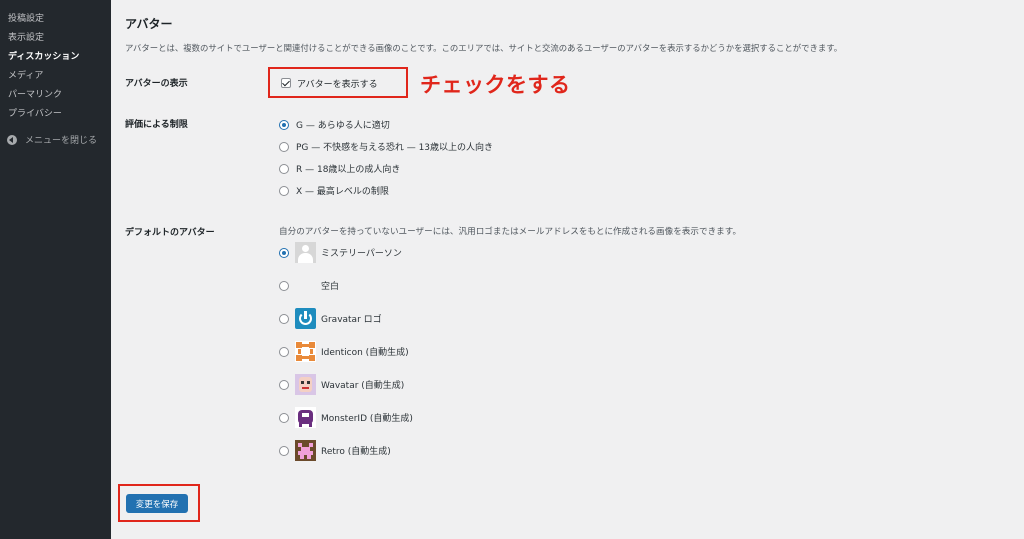  What do you see at coordinates (305, 351) in the screenshot?
I see `identicon-icon` at bounding box center [305, 351].